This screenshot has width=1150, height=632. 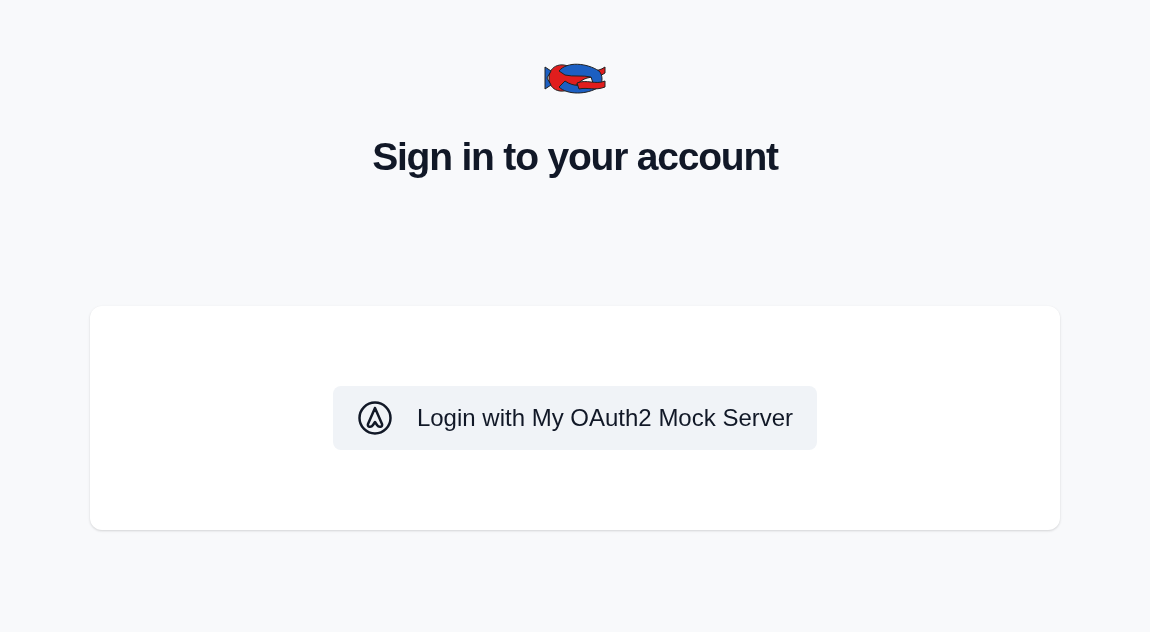 What do you see at coordinates (575, 418) in the screenshot?
I see `login-button: Login with My OAuth2 Mock Server` at bounding box center [575, 418].